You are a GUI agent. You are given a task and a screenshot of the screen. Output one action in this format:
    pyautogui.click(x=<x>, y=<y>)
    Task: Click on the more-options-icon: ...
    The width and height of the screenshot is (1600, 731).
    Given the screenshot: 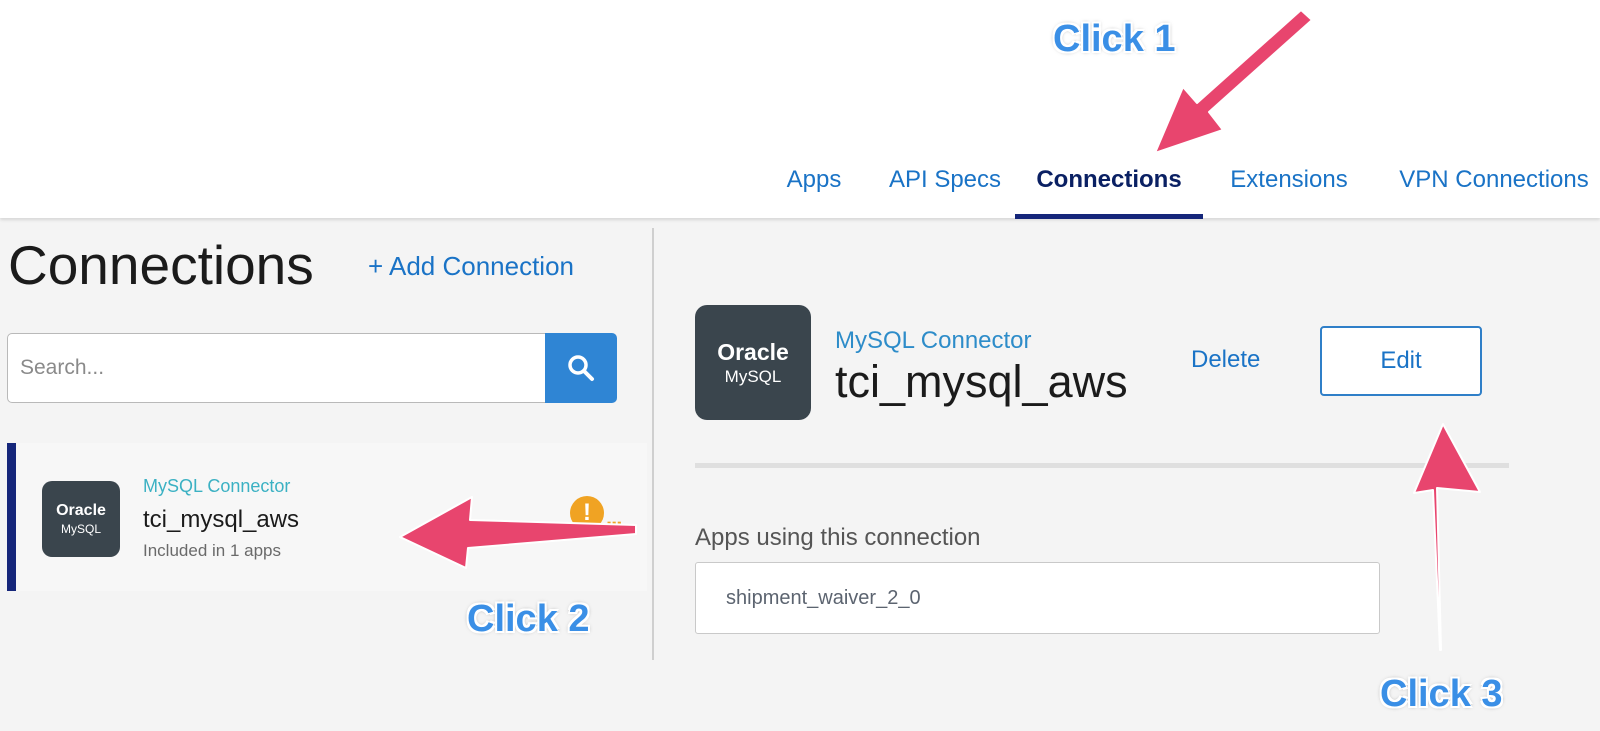 What is the action you would take?
    pyautogui.click(x=614, y=518)
    